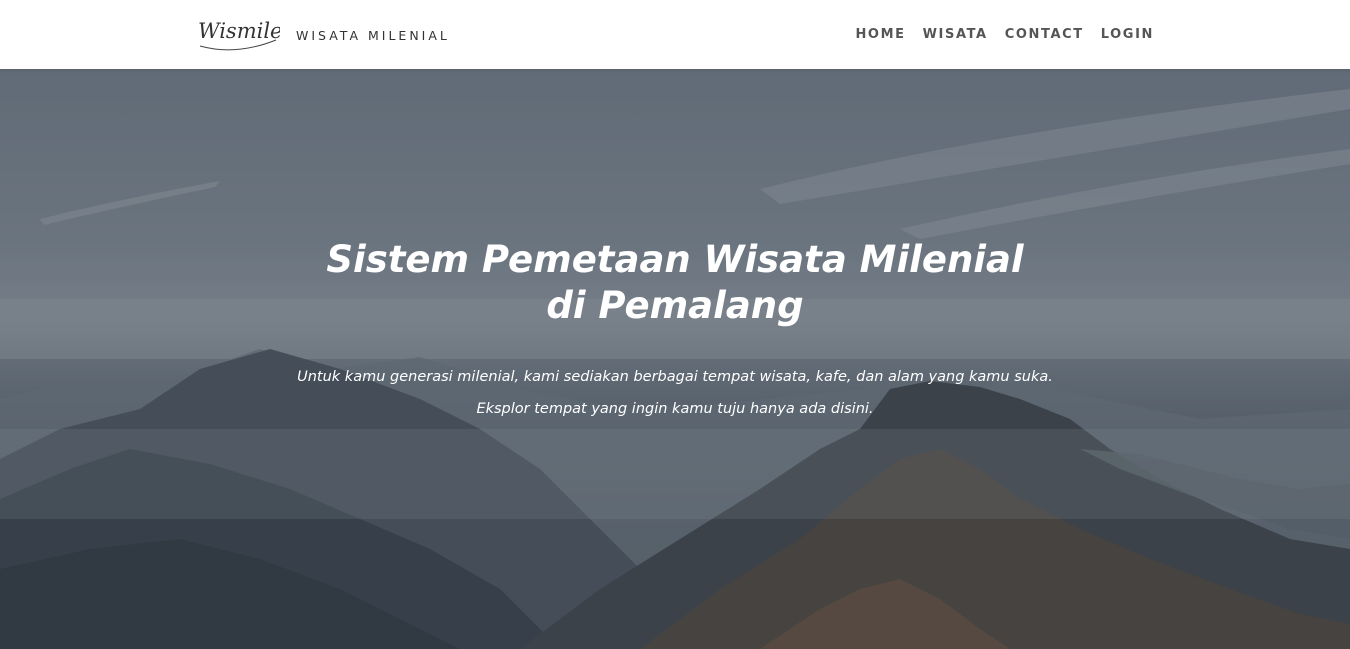 The height and width of the screenshot is (649, 1350). What do you see at coordinates (1044, 34) in the screenshot?
I see `nav-contact: CONTACT` at bounding box center [1044, 34].